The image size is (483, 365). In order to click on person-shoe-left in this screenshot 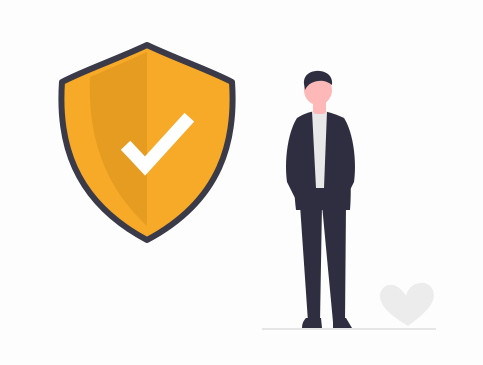, I will do `click(312, 323)`.